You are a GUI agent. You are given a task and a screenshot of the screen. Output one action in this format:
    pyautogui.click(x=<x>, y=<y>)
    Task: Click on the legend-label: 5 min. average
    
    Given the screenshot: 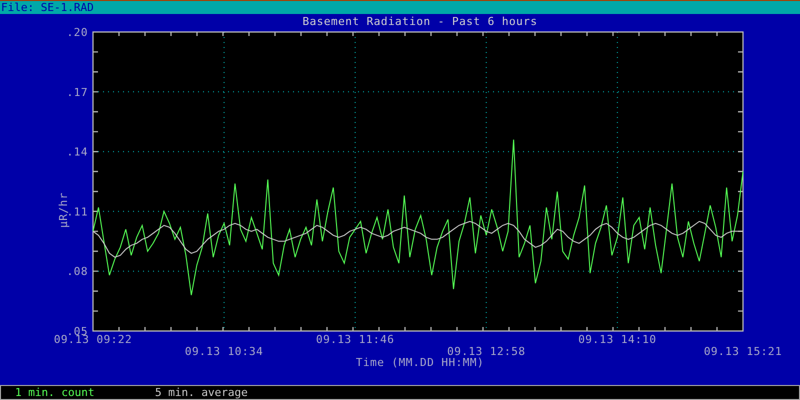 What is the action you would take?
    pyautogui.click(x=202, y=392)
    